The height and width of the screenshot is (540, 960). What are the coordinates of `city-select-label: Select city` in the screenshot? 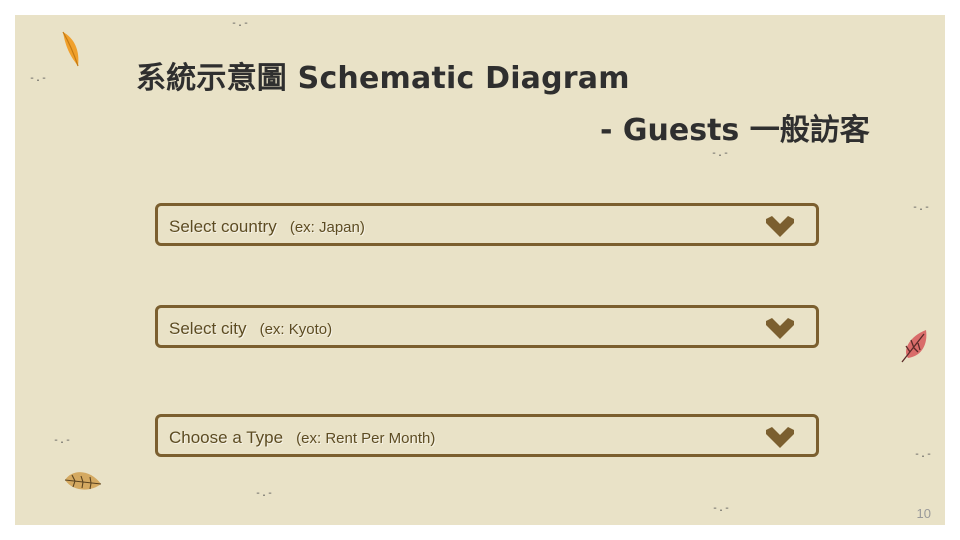 It's located at (208, 328).